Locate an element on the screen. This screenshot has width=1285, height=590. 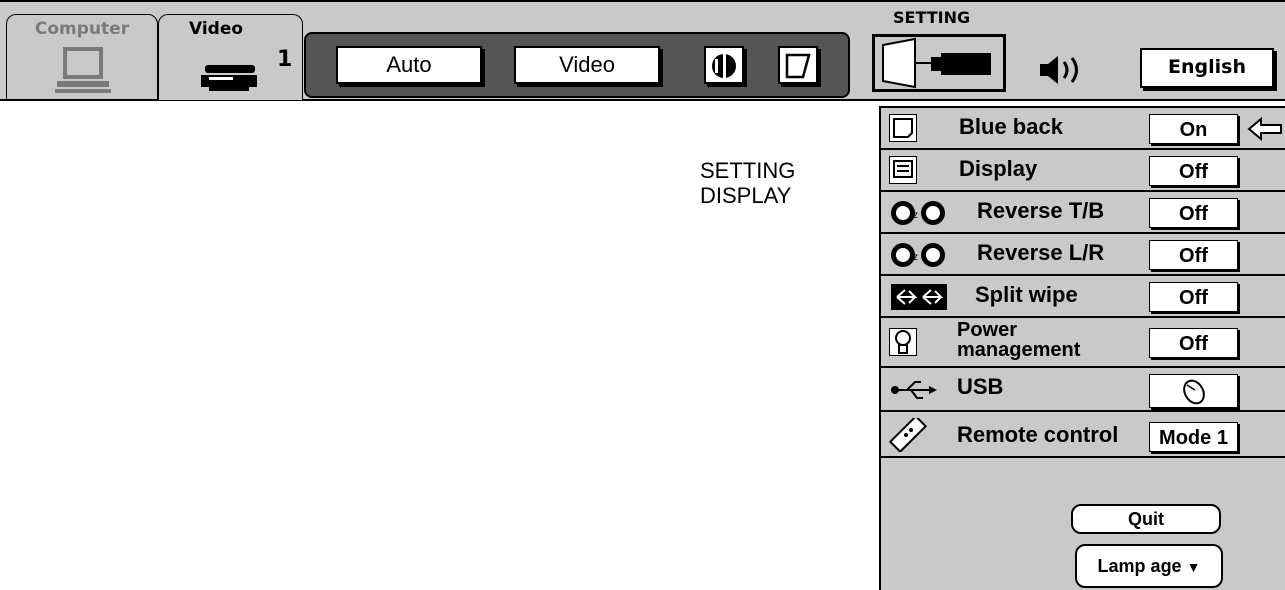
caption-line-1: SETTING is located at coordinates (748, 170).